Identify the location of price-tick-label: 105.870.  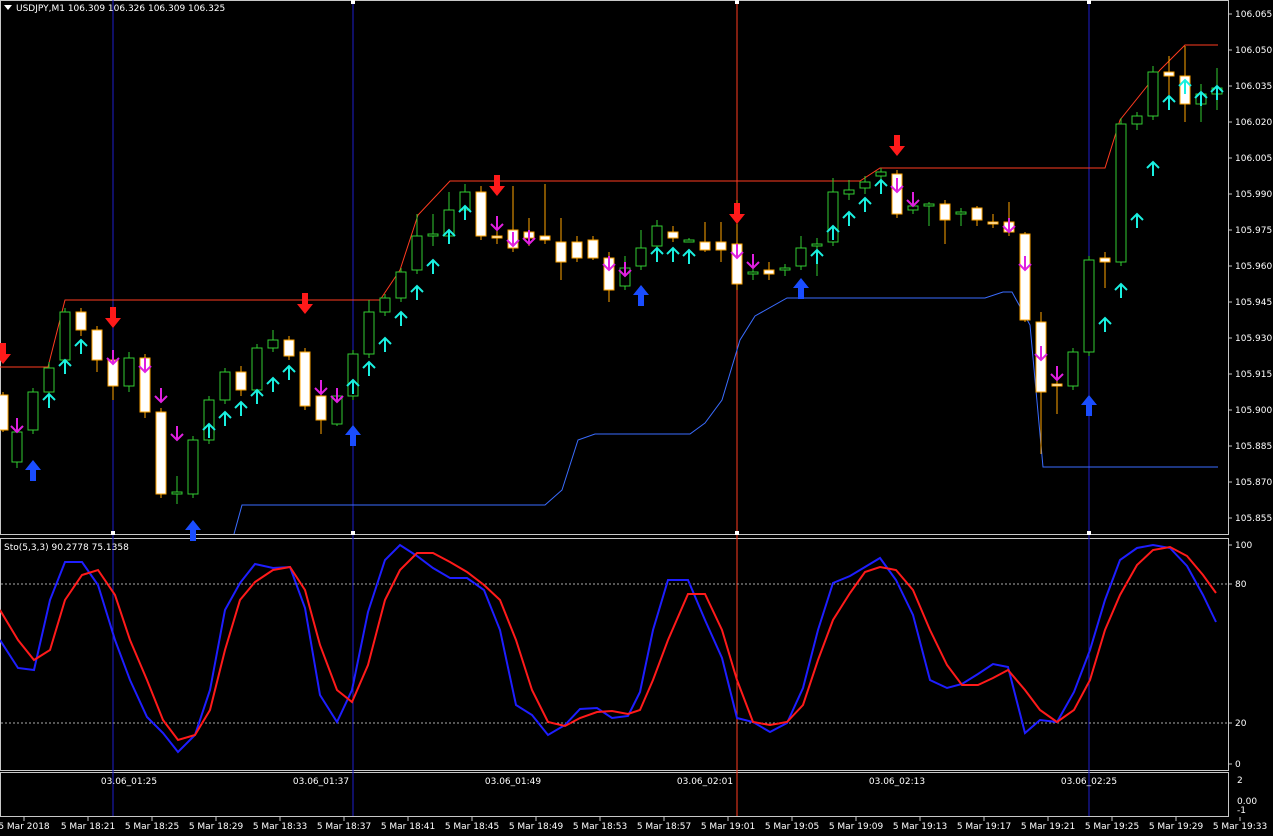
(1253, 483).